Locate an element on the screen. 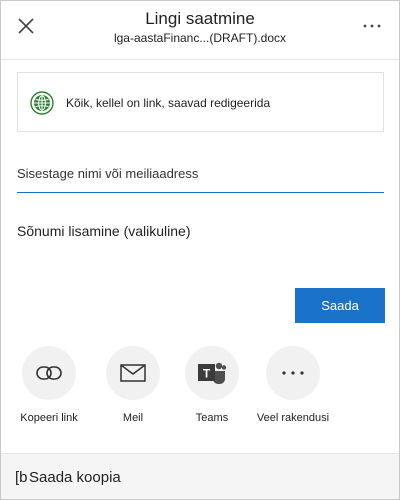  copy-link-label: Kopeeri link is located at coordinates (49, 418).